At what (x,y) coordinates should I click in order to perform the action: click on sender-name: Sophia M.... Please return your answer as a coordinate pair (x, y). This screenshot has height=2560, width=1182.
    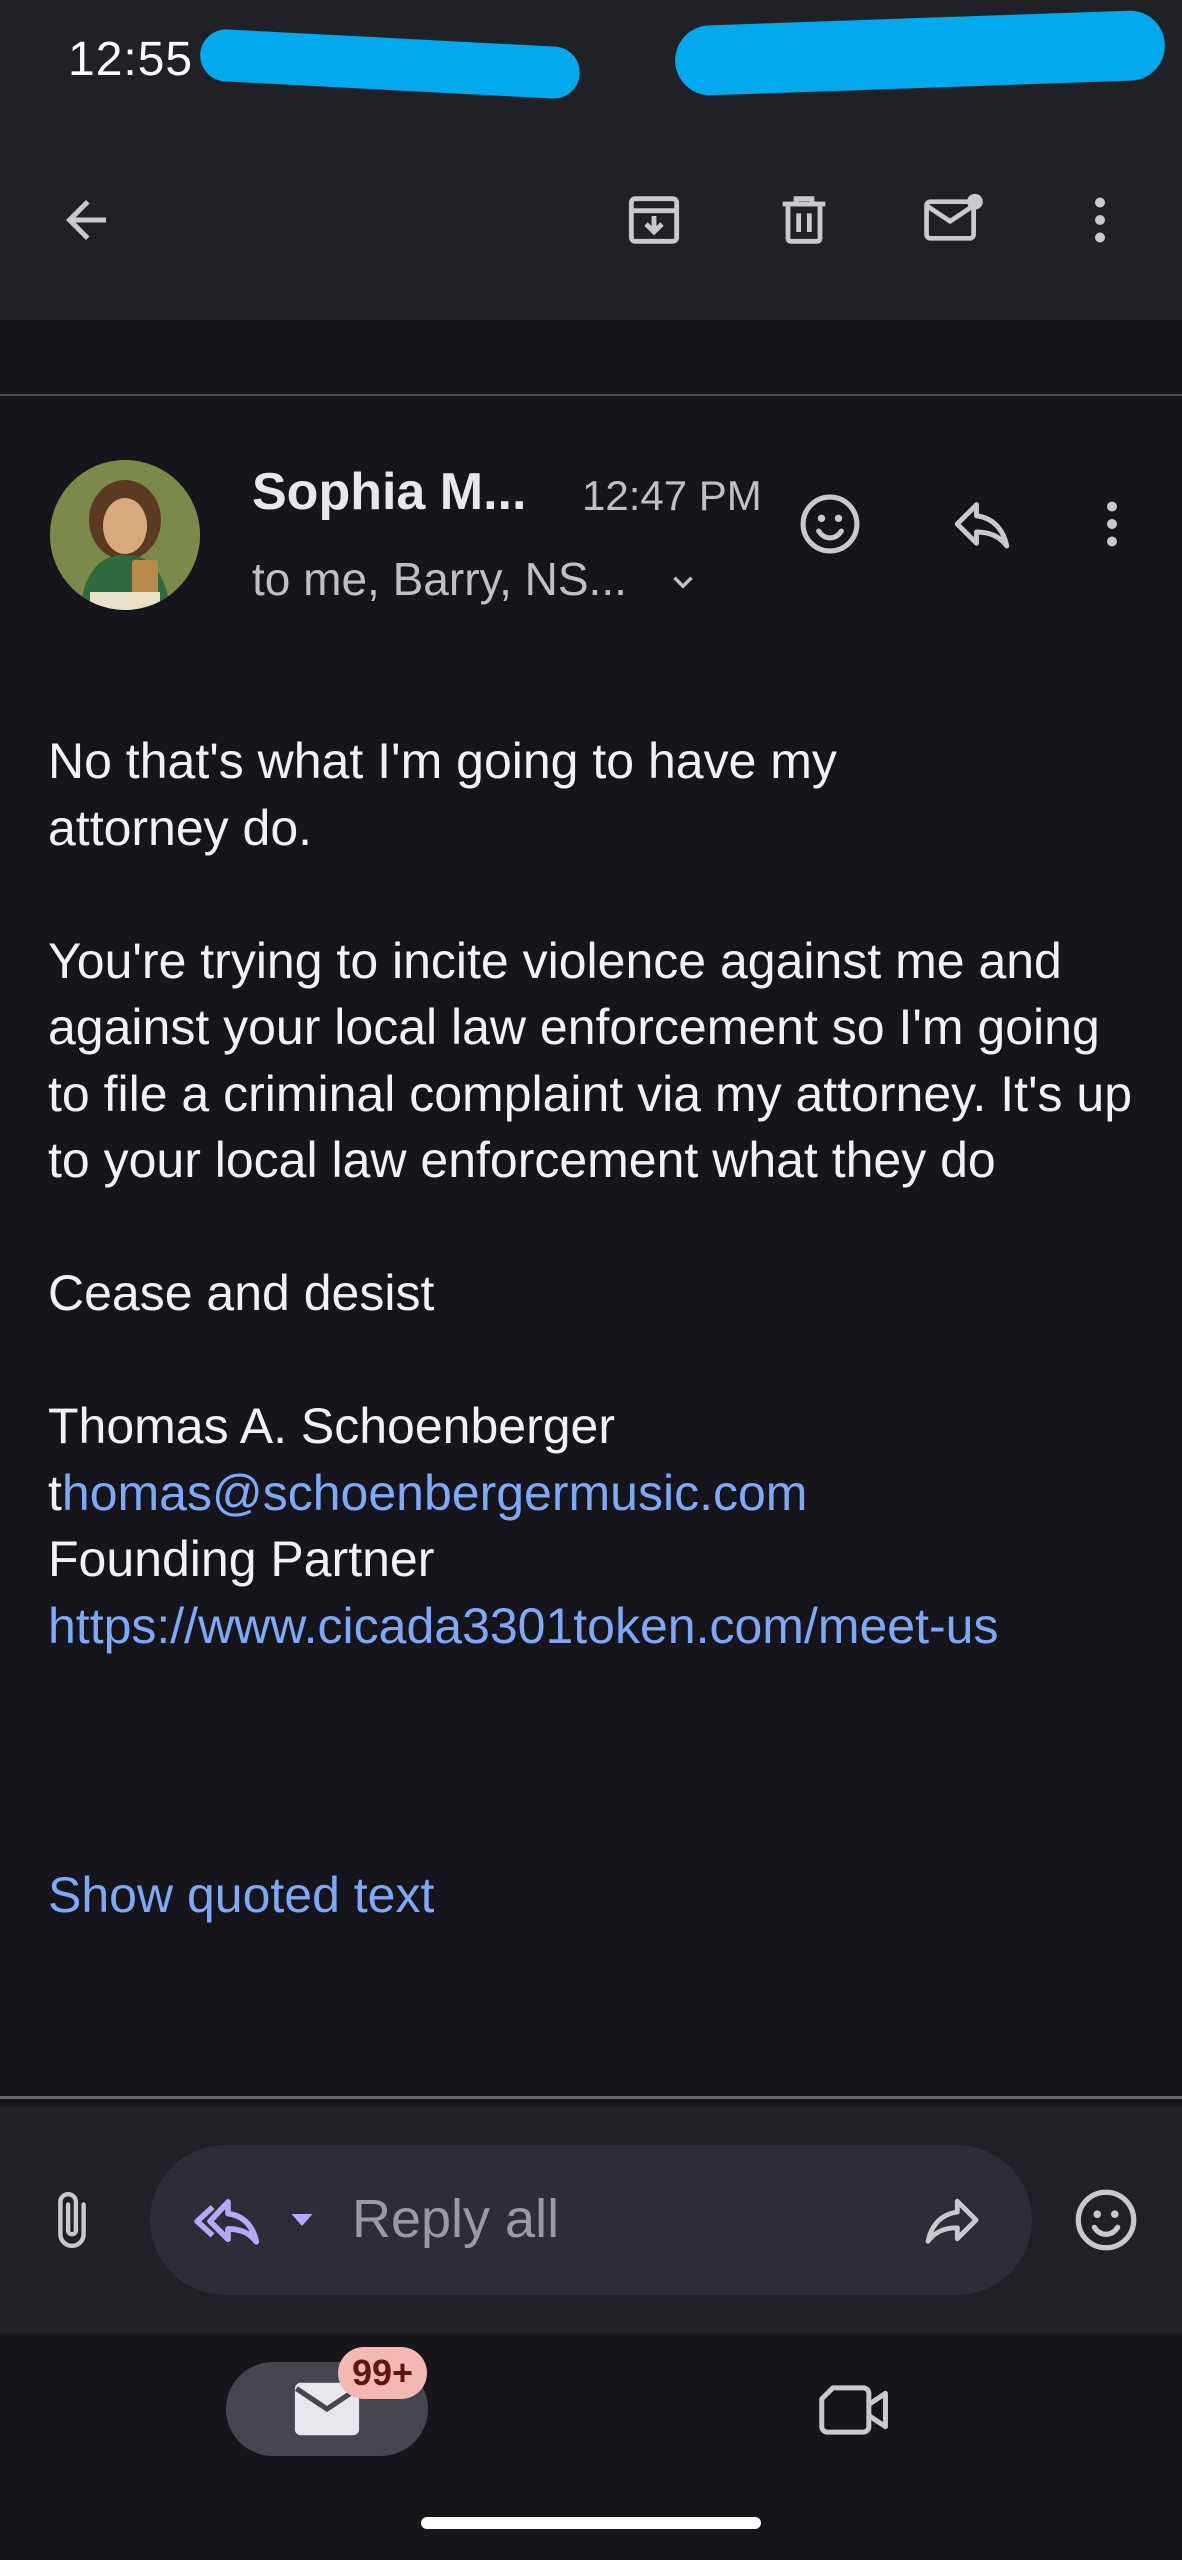
    Looking at the image, I should click on (389, 492).